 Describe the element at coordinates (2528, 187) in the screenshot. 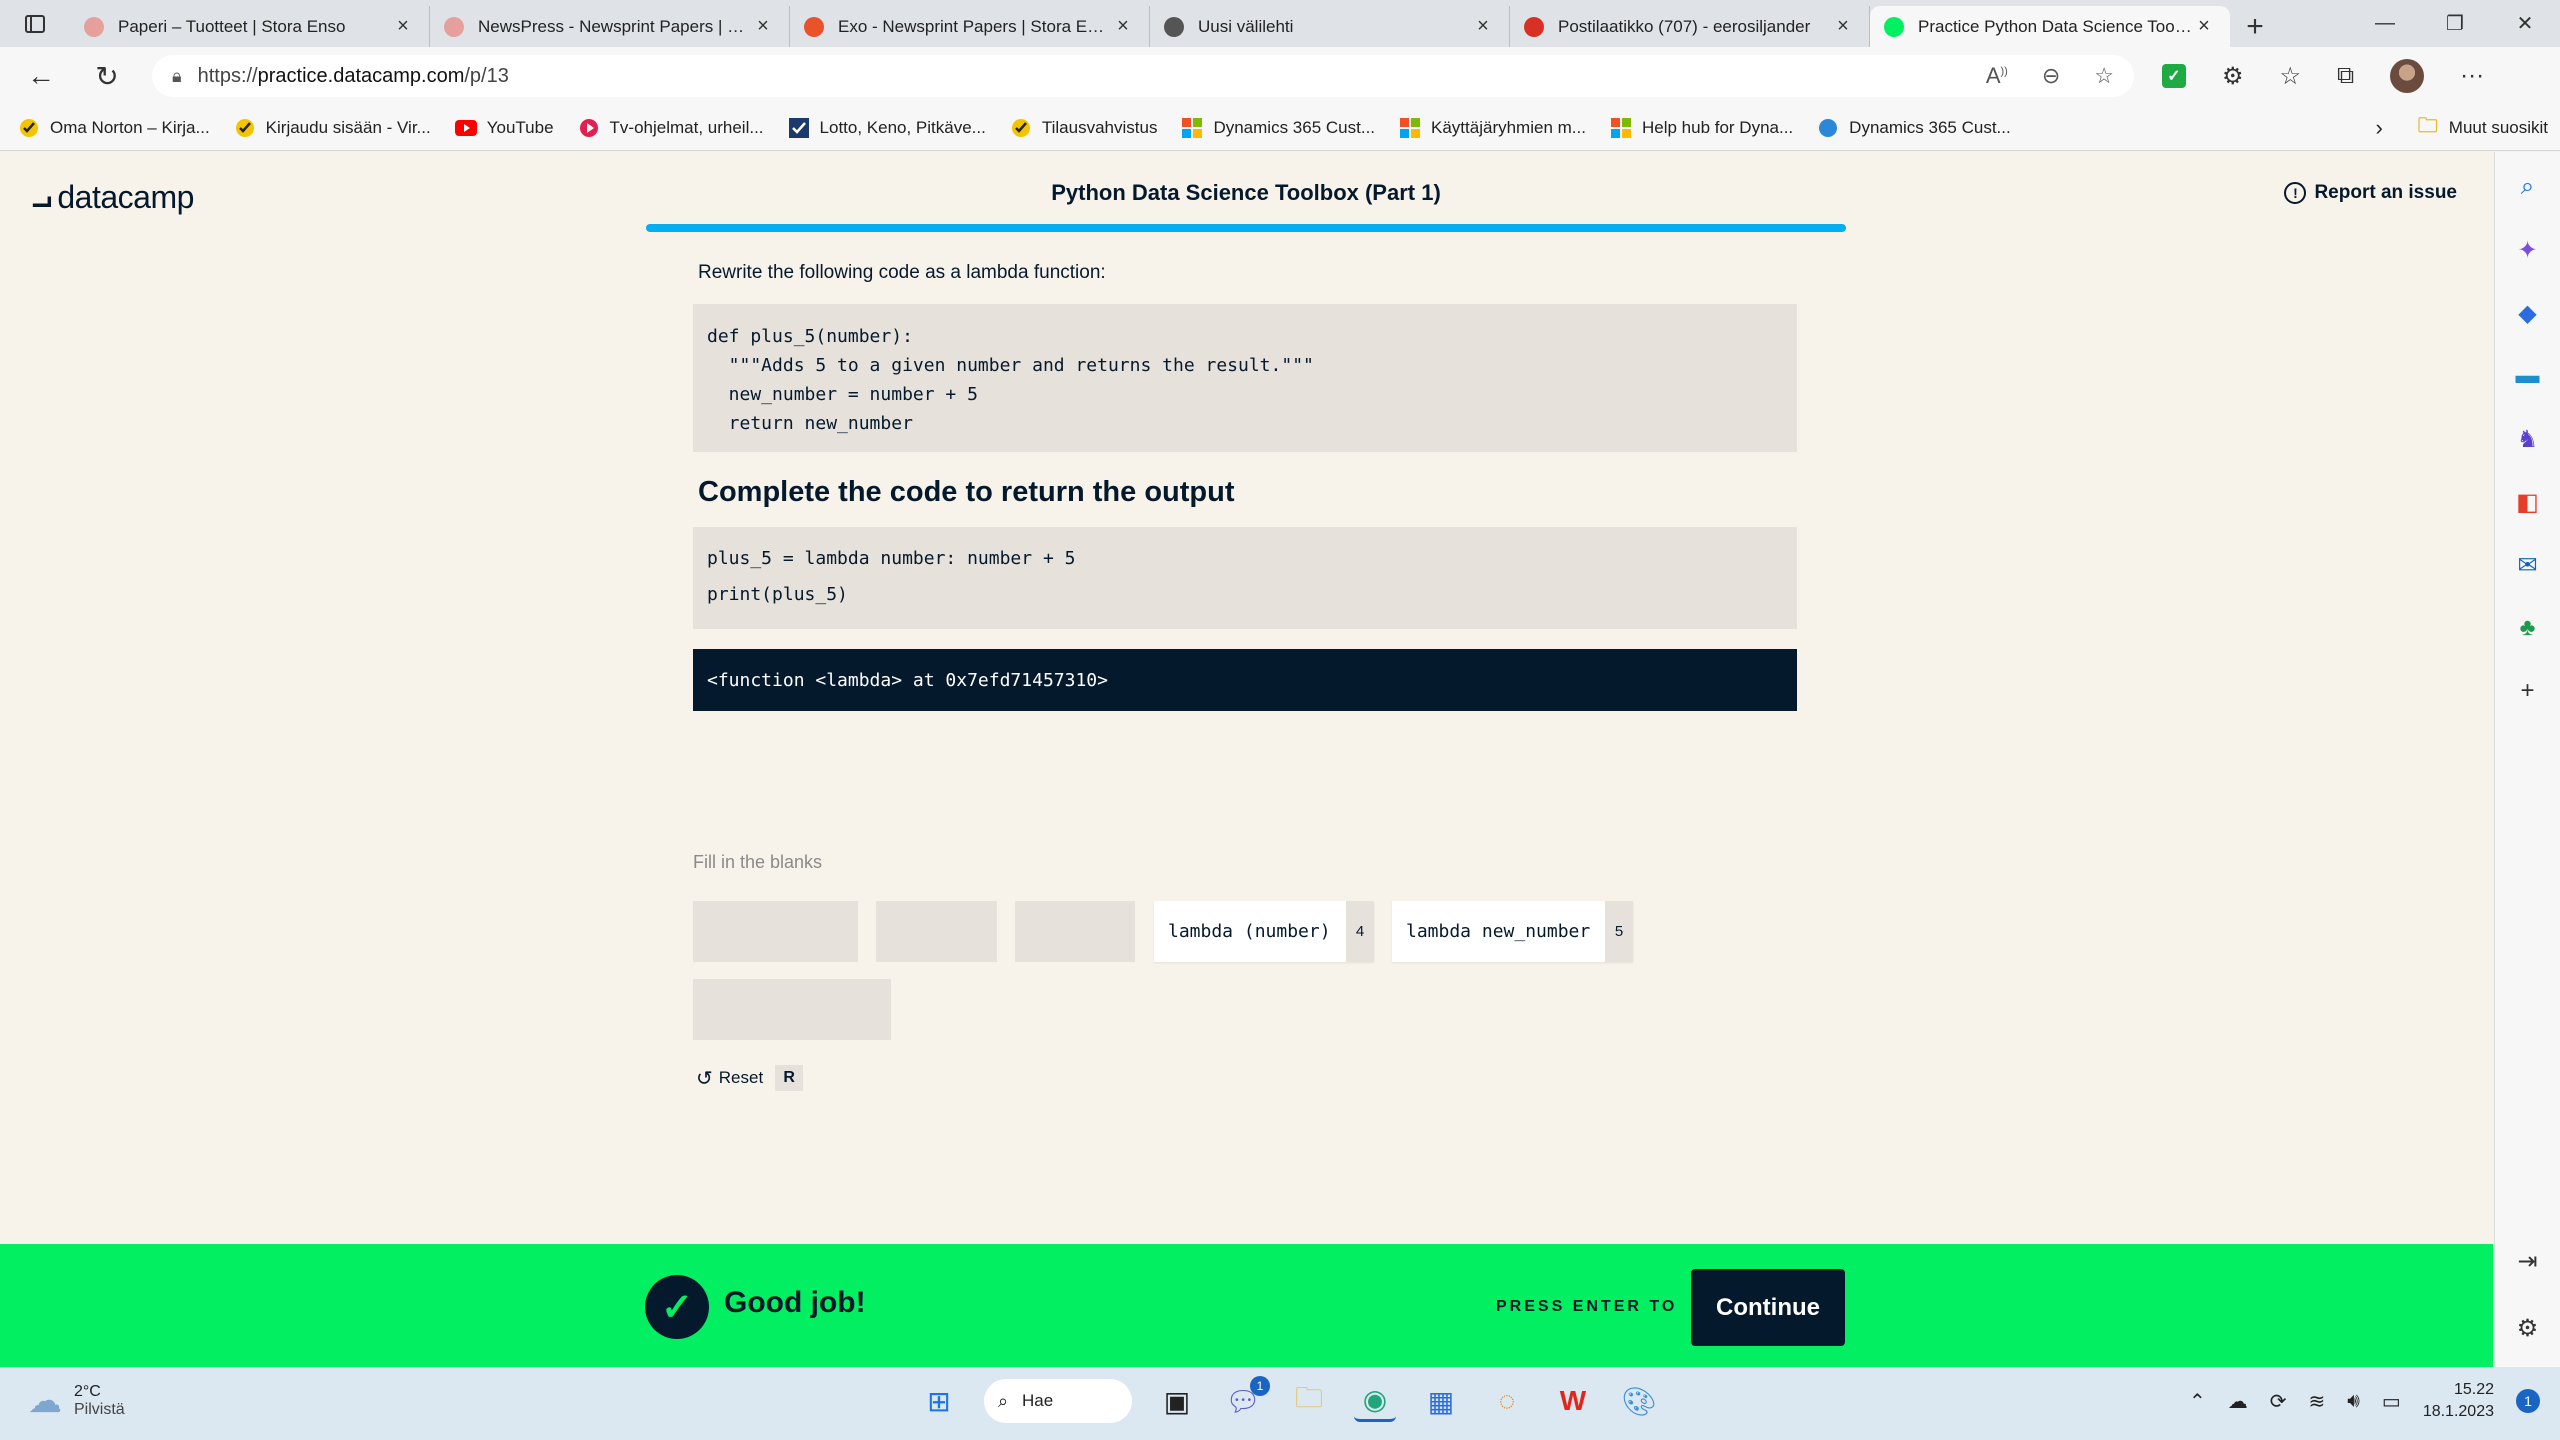

I see `search-icon: ⌕` at that location.